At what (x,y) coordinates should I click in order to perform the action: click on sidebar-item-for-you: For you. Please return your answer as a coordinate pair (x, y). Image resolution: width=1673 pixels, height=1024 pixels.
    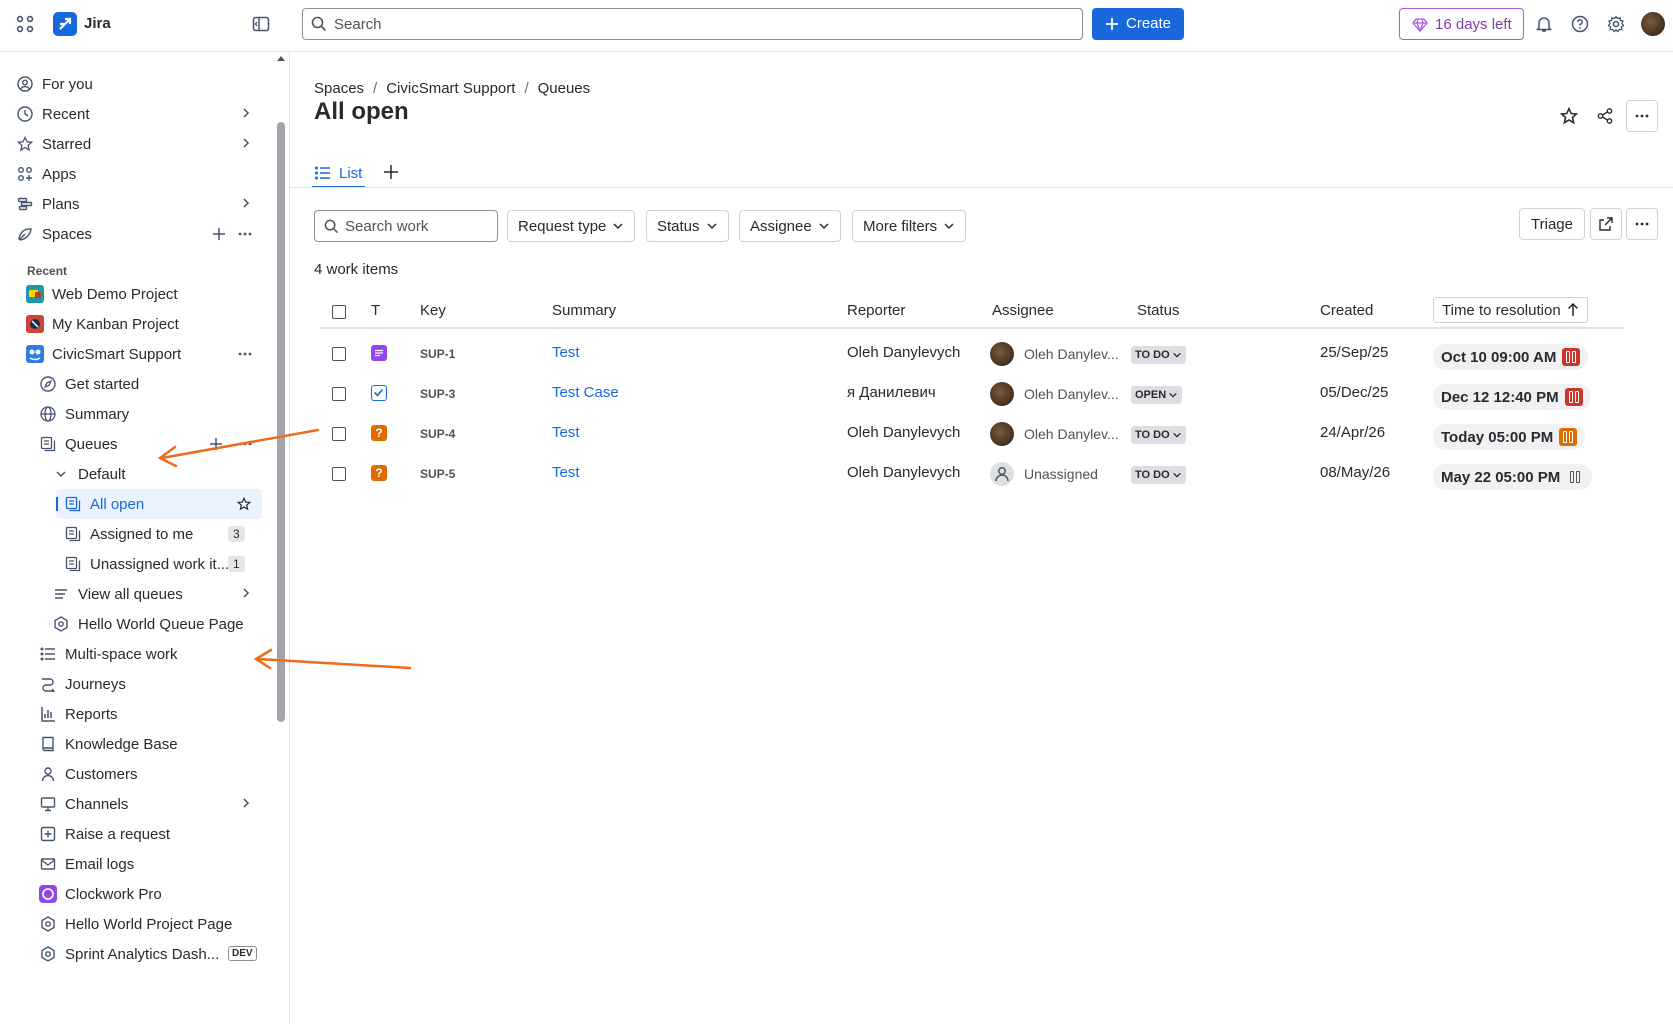
    Looking at the image, I should click on (141, 84).